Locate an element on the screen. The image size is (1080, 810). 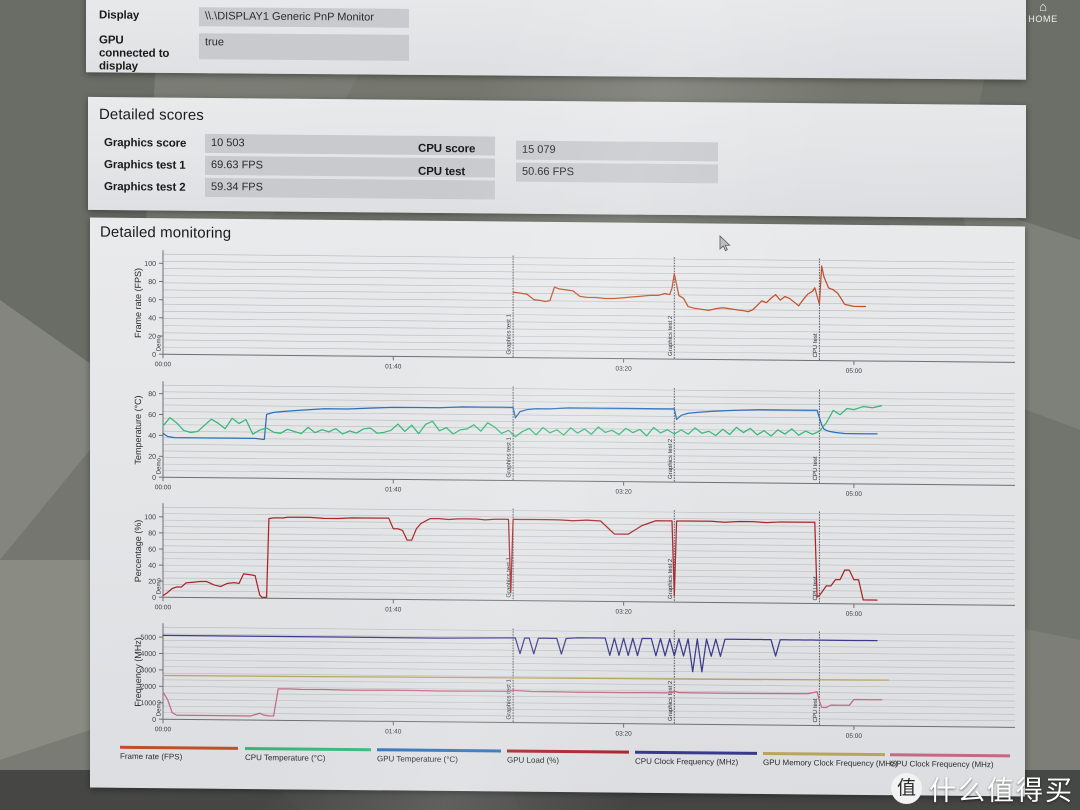
system-info-value-1: true is located at coordinates (304, 47).